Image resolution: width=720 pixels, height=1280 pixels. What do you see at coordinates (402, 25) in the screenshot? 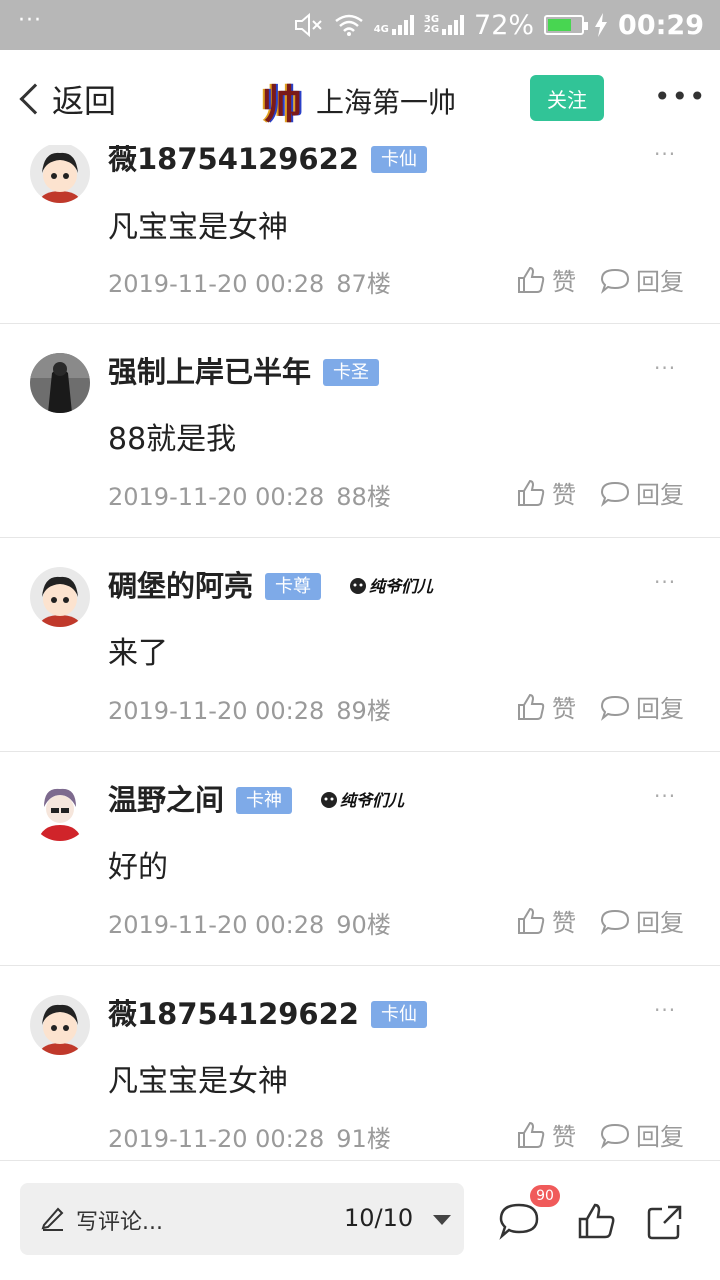
I see `signal-icon` at bounding box center [402, 25].